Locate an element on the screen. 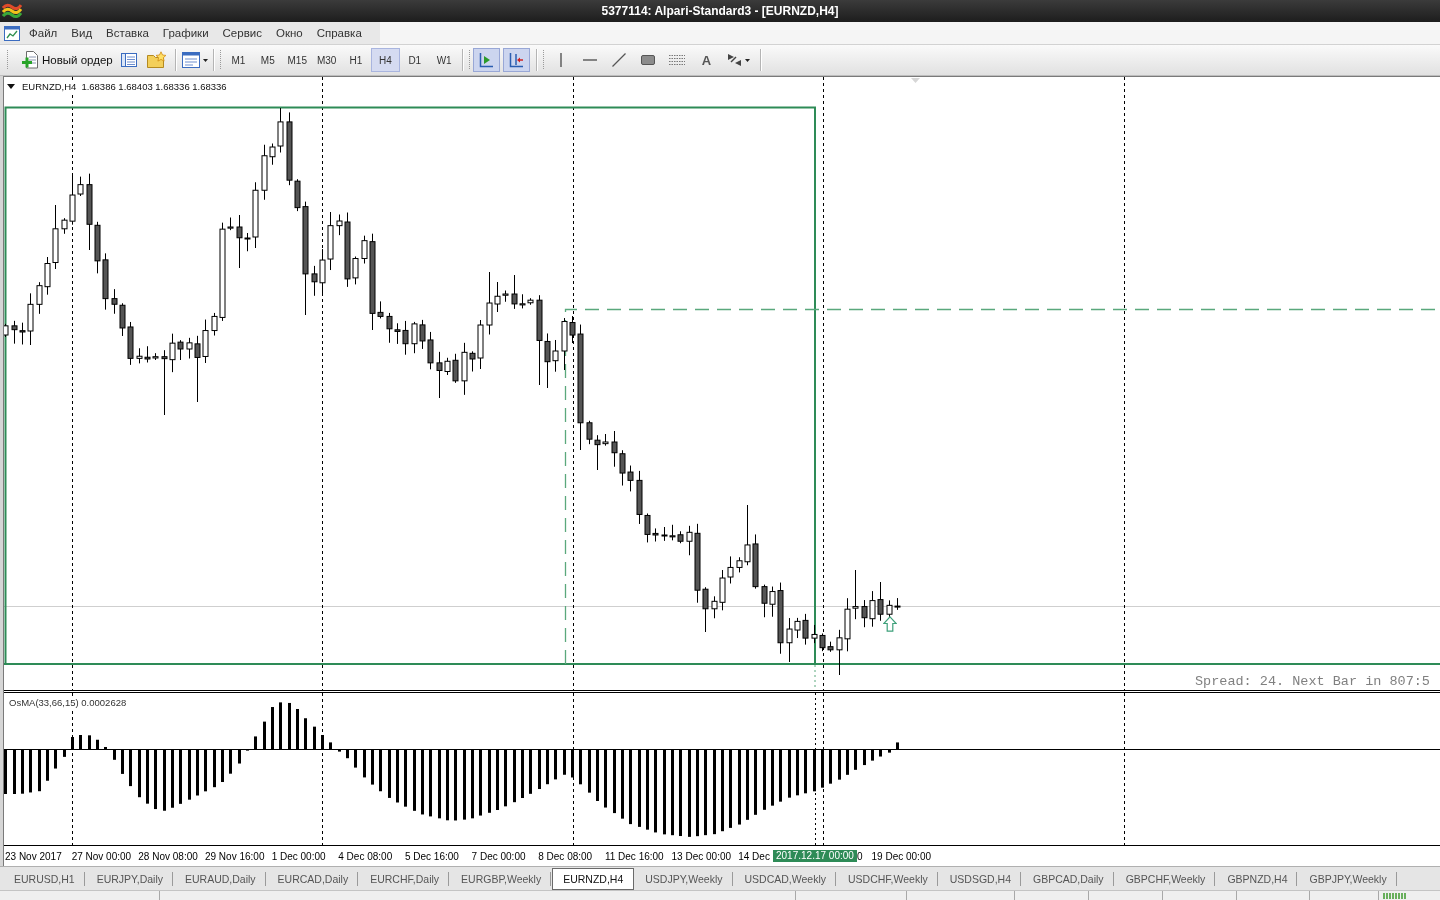  document-plus-icon is located at coordinates (31, 60).